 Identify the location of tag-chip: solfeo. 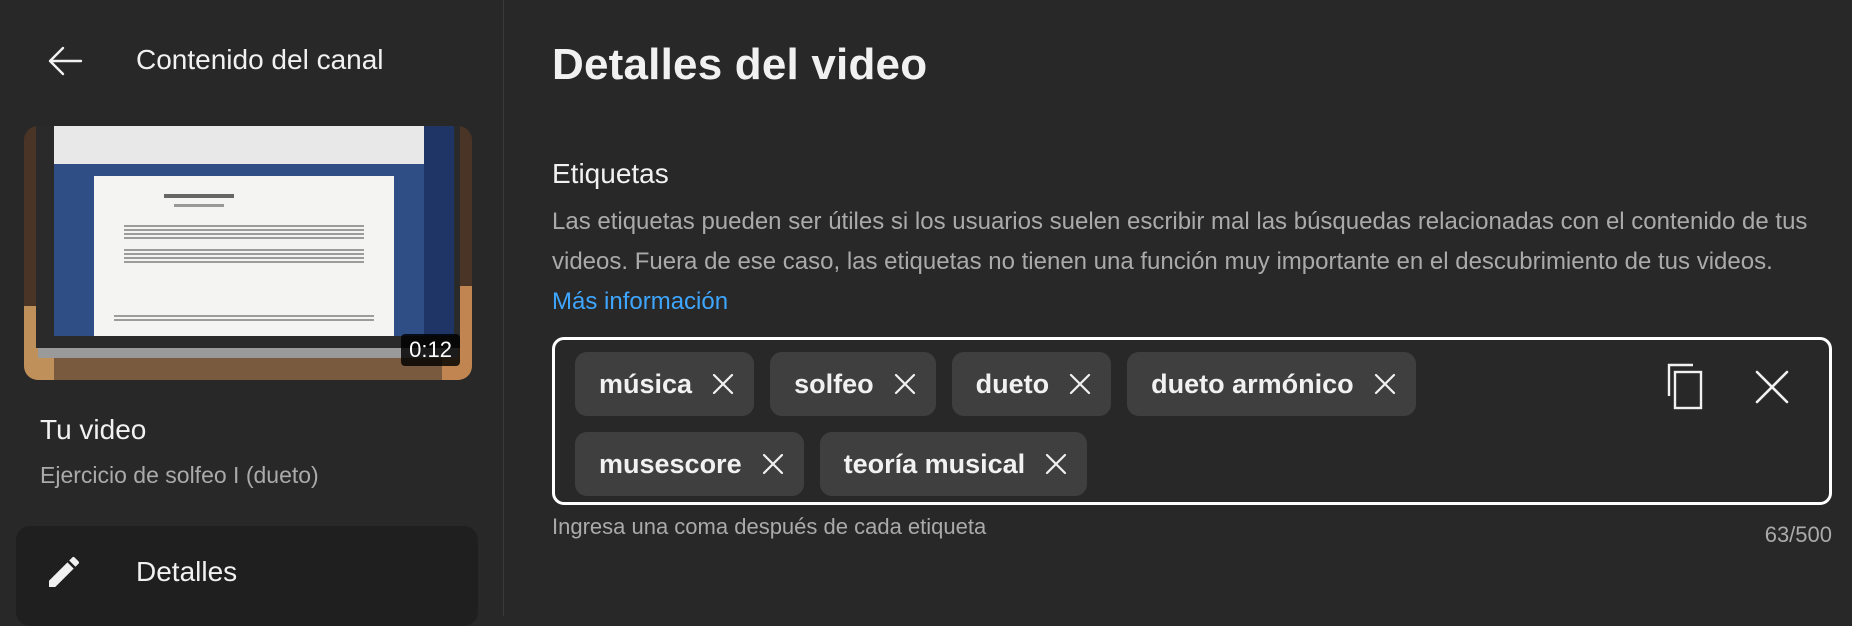
(853, 384).